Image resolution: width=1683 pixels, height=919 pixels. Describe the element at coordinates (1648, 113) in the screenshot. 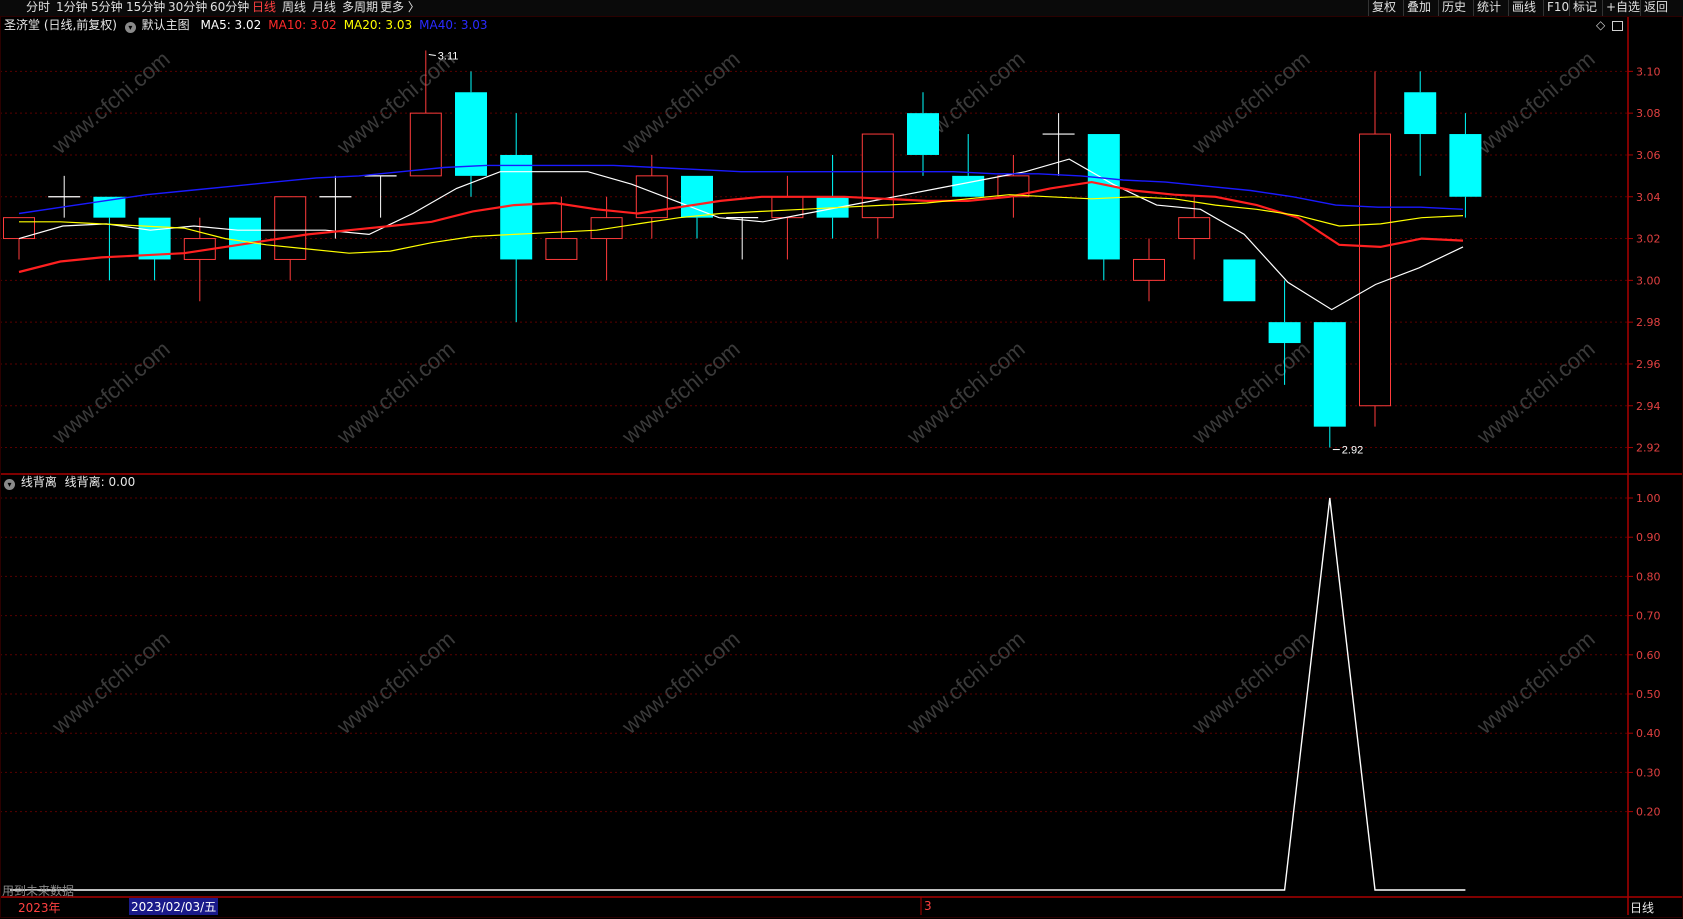

I see `price-tick-label: 3.08` at that location.